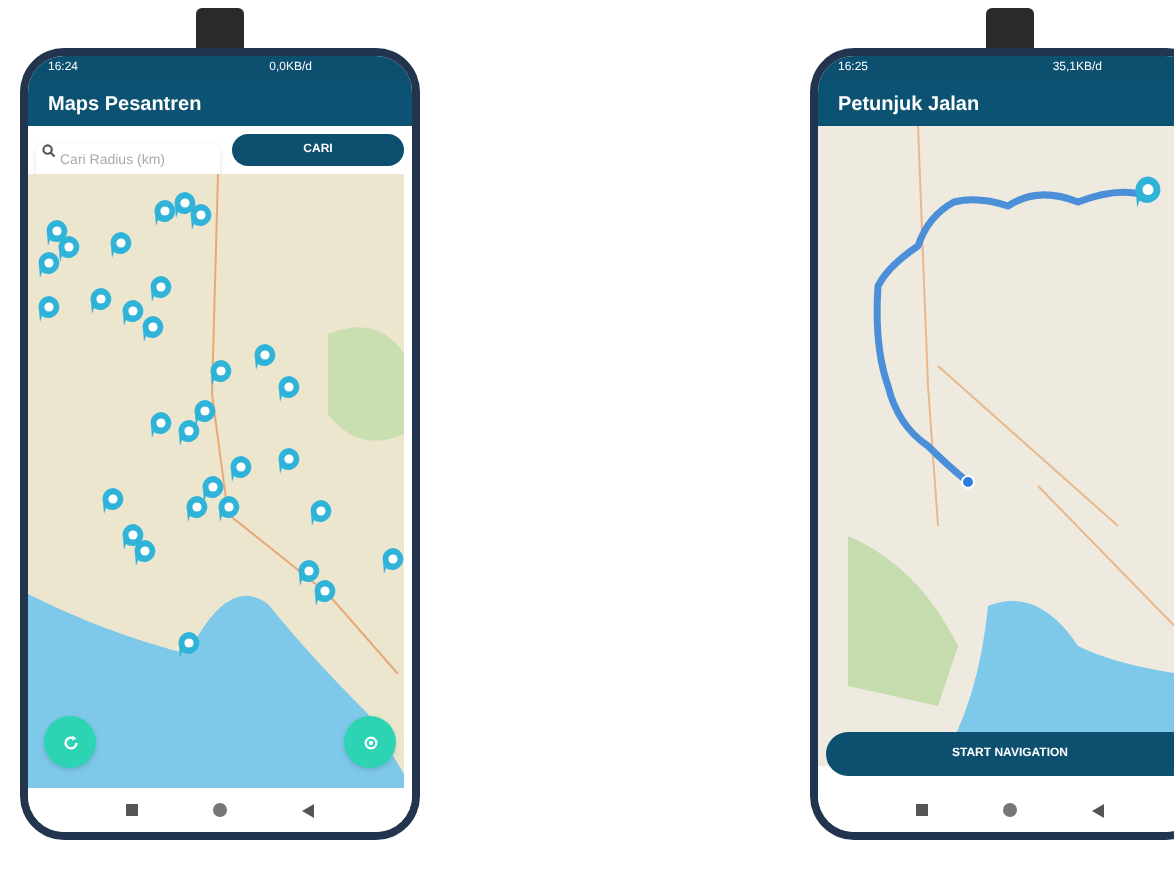 Image resolution: width=1174 pixels, height=882 pixels. Describe the element at coordinates (370, 742) in the screenshot. I see `location-icon` at that location.